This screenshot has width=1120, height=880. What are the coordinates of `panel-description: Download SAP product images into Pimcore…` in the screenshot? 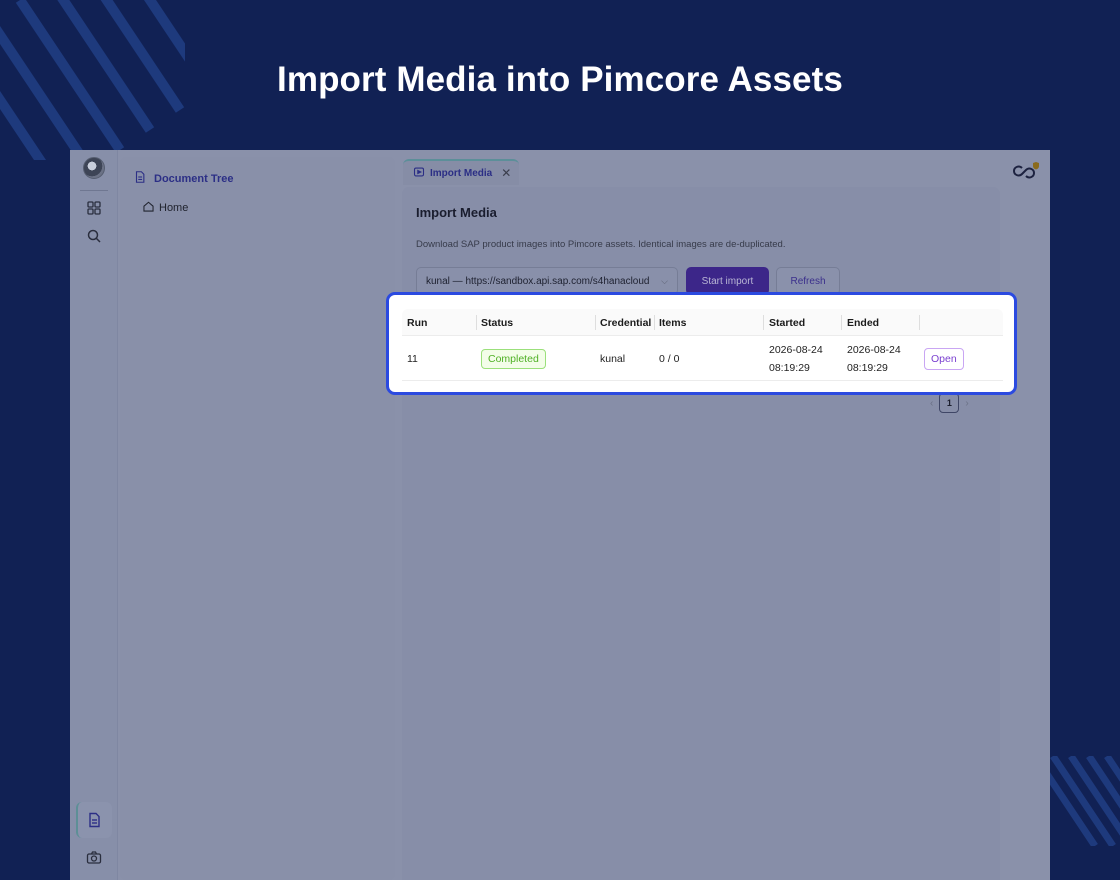 It's located at (601, 244).